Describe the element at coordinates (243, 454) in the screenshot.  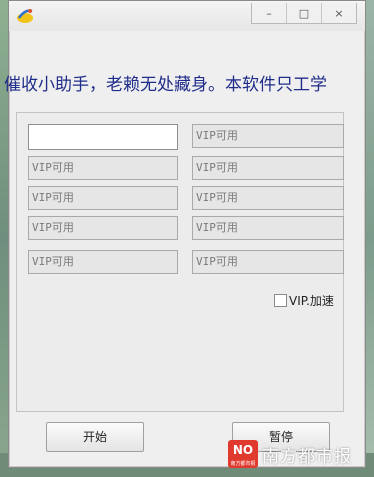
I see `newspaper-logo: NO 南方都市报` at that location.